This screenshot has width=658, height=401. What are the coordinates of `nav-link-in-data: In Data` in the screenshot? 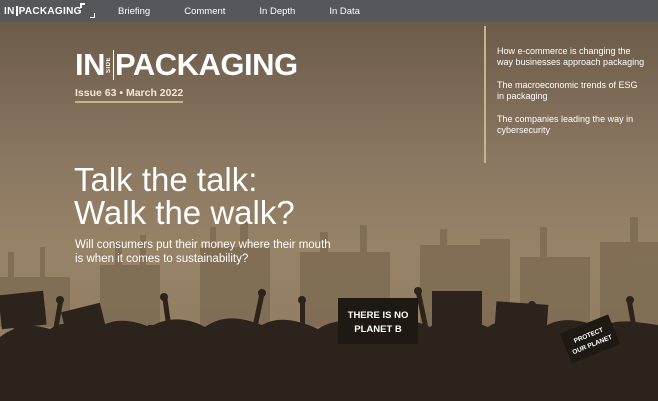 It's located at (344, 11).